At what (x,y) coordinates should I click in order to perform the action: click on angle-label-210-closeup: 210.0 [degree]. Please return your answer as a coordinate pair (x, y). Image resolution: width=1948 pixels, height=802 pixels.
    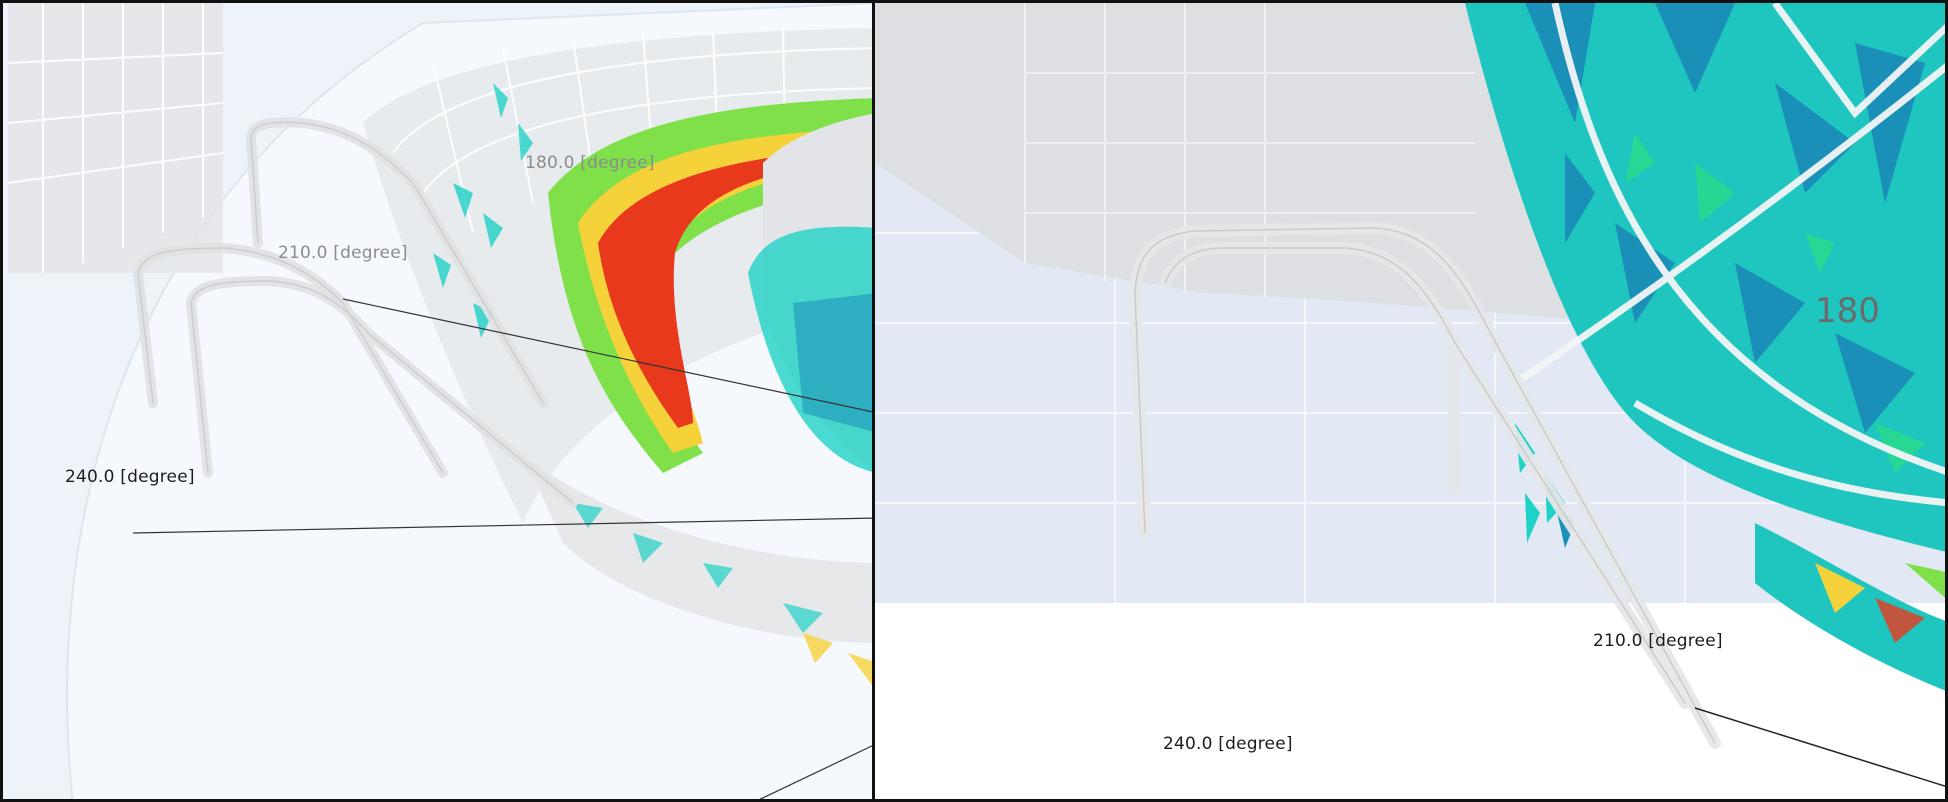
    Looking at the image, I should click on (1658, 641).